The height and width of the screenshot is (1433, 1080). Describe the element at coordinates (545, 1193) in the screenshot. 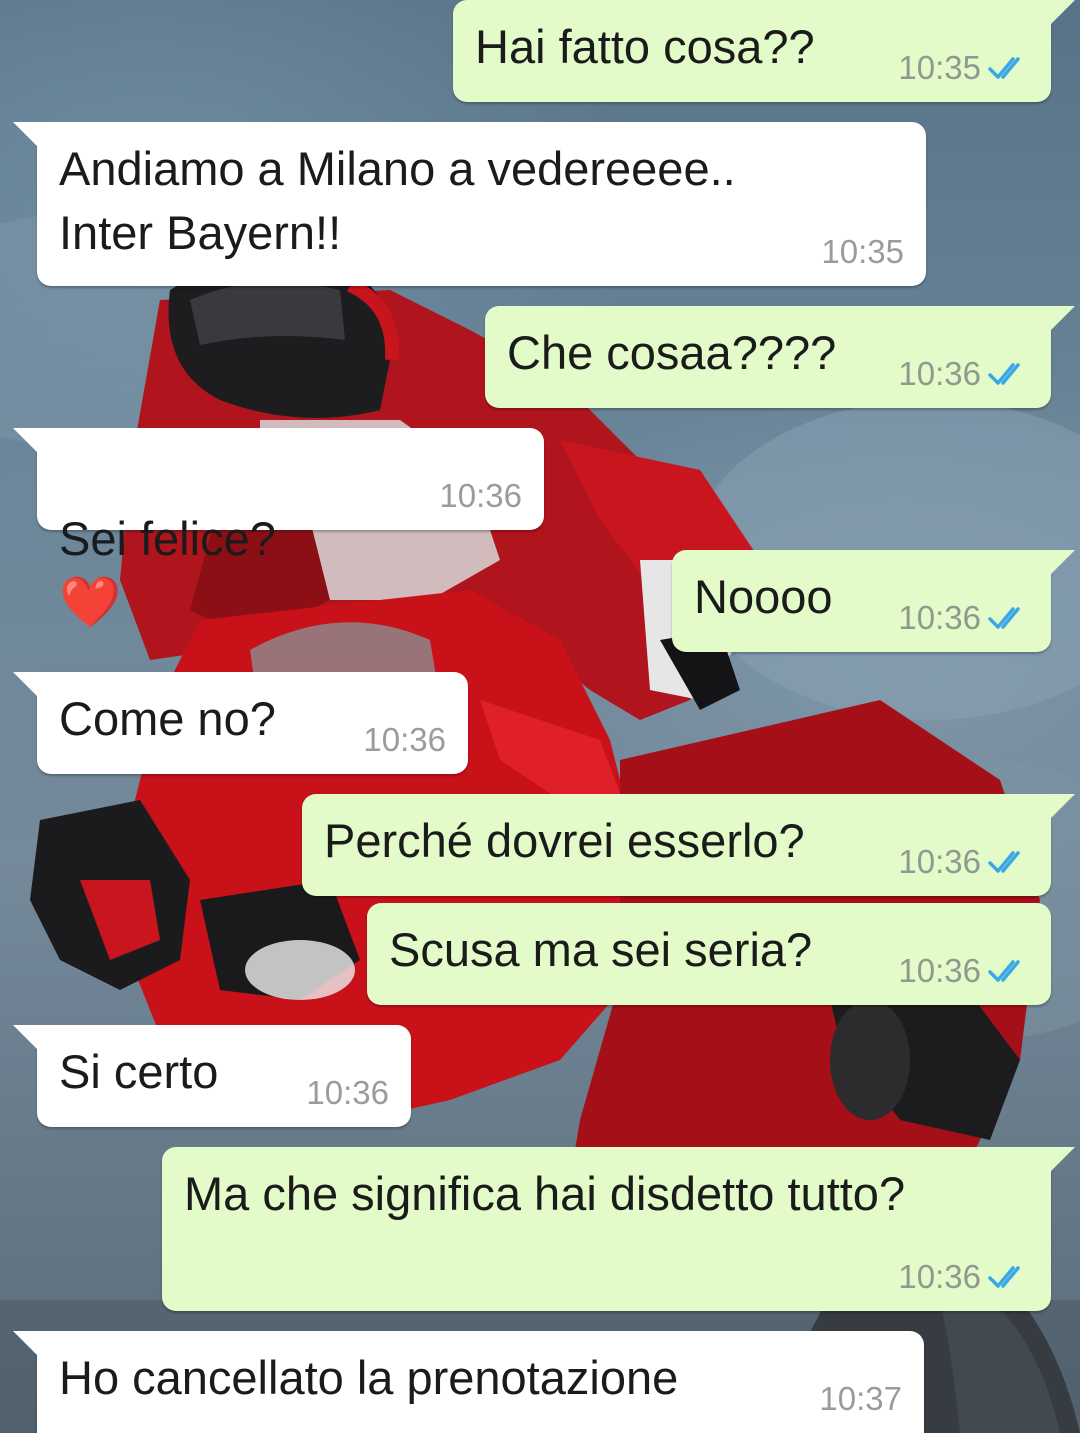

I see `message-text: Ma che significa hai disdetto tutto?` at that location.